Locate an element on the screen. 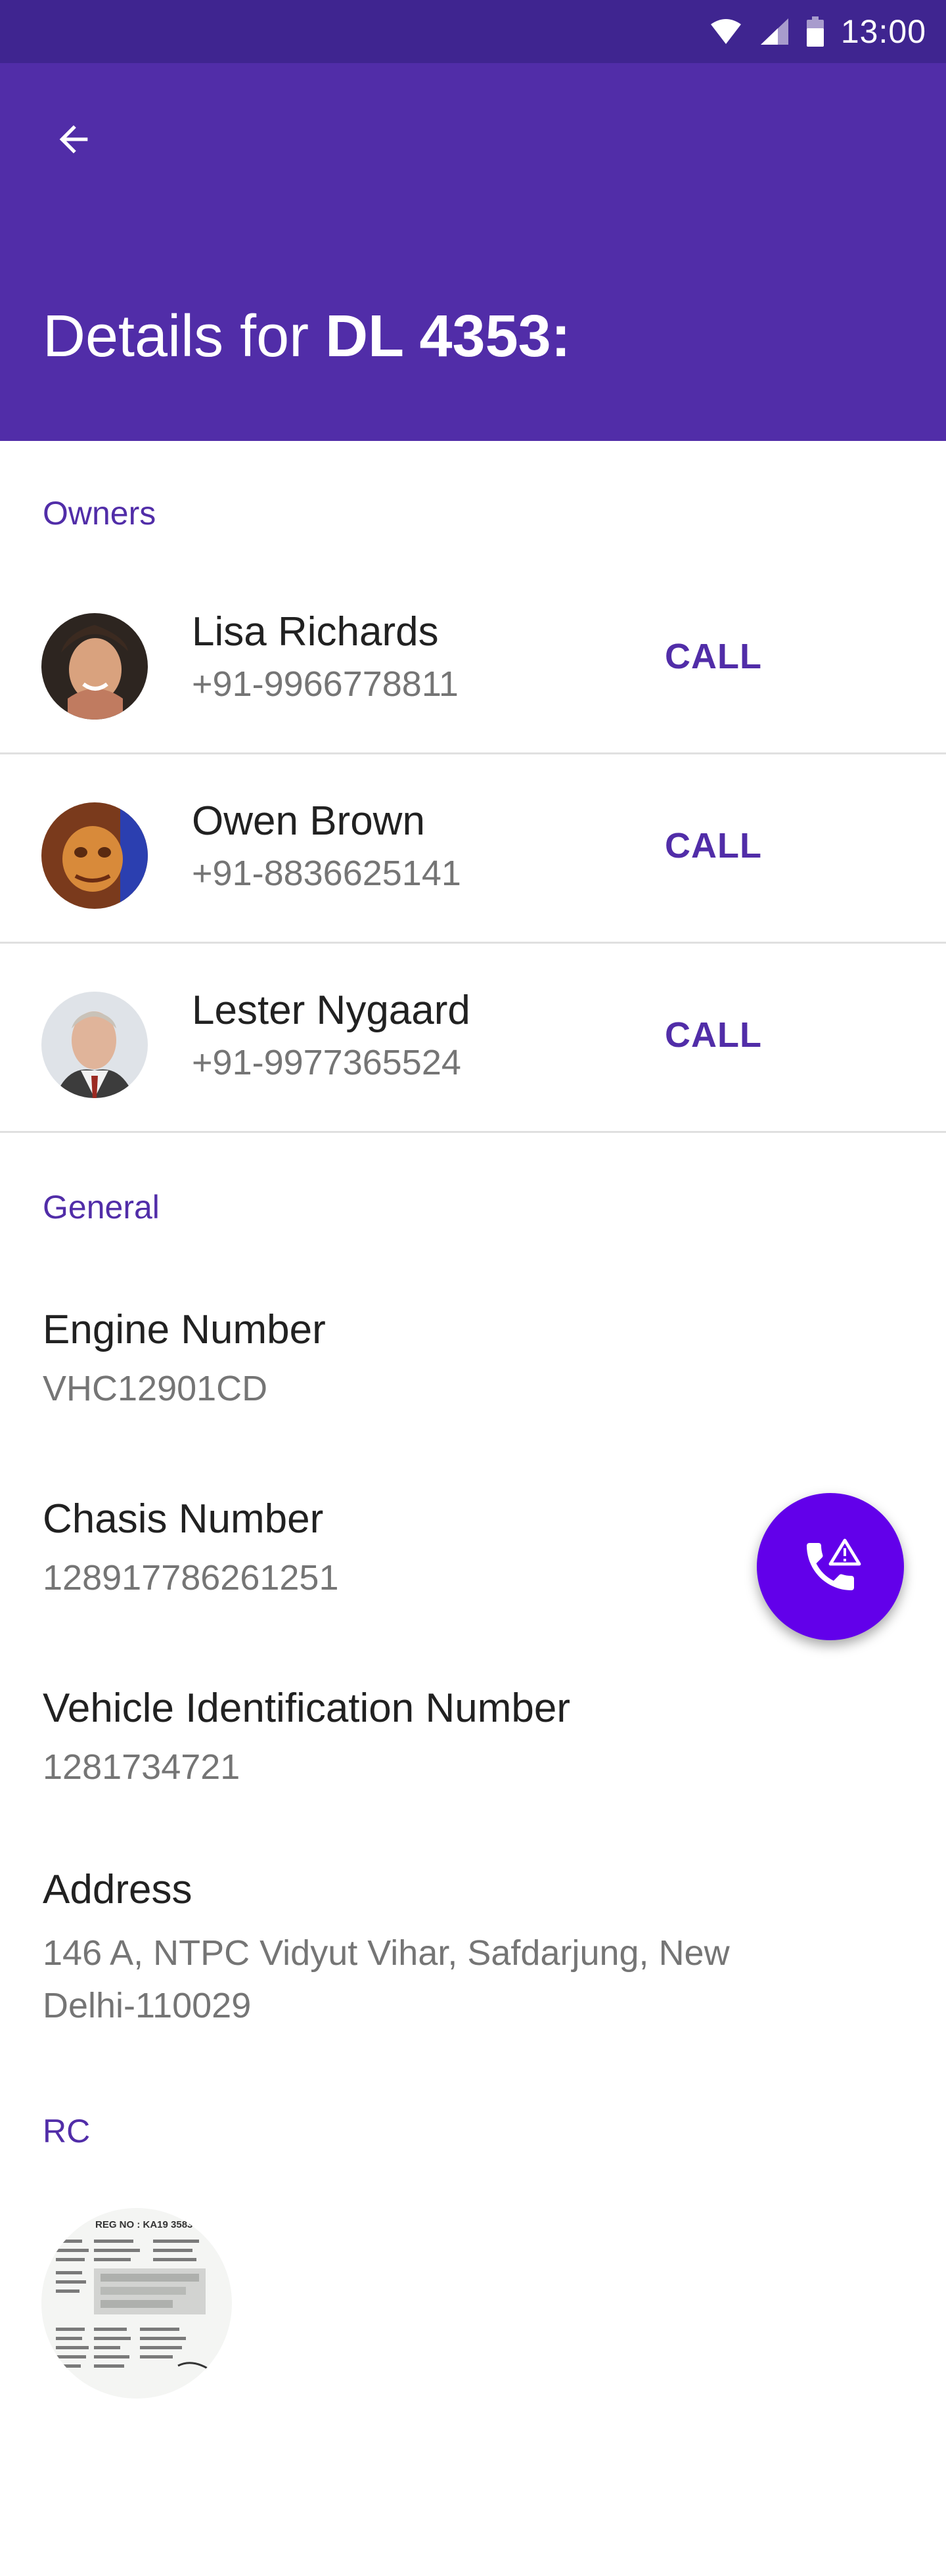 The width and height of the screenshot is (946, 2576). status-time: 13:00 is located at coordinates (883, 32).